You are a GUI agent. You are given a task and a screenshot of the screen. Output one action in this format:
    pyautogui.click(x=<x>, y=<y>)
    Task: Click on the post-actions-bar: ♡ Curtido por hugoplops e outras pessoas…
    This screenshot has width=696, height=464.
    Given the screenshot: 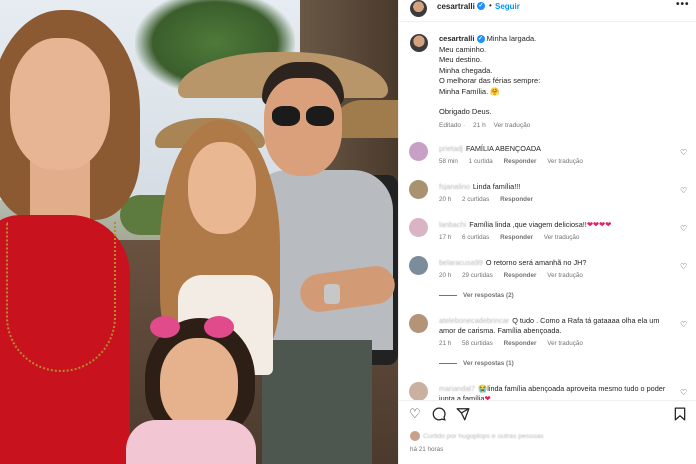 What is the action you would take?
    pyautogui.click(x=547, y=432)
    